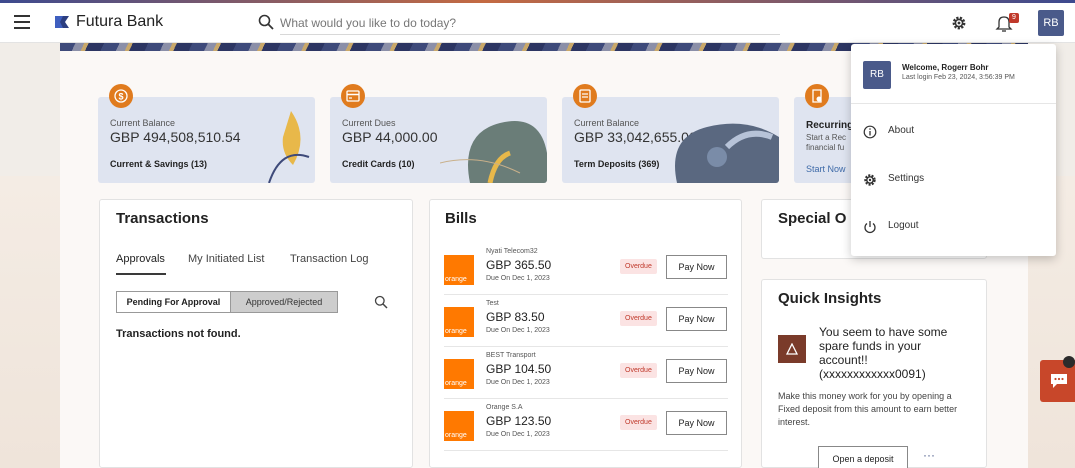 This screenshot has width=1075, height=468. What do you see at coordinates (959, 23) in the screenshot?
I see `settings-gear-icon` at bounding box center [959, 23].